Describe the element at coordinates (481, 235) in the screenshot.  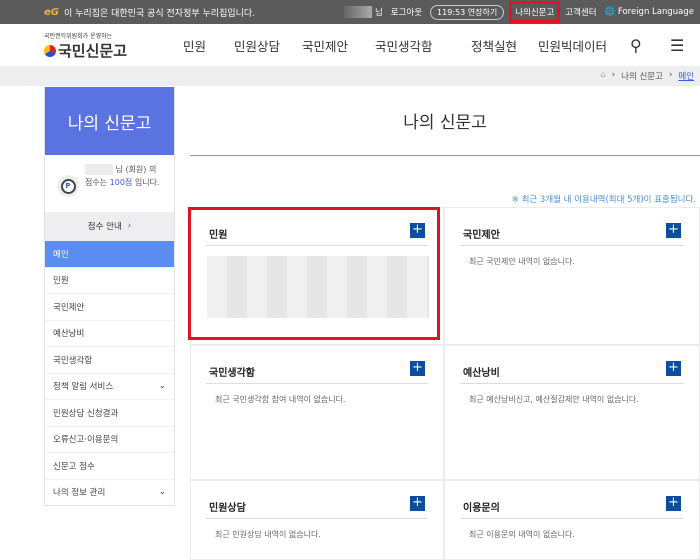
I see `card-title: 국민제안` at that location.